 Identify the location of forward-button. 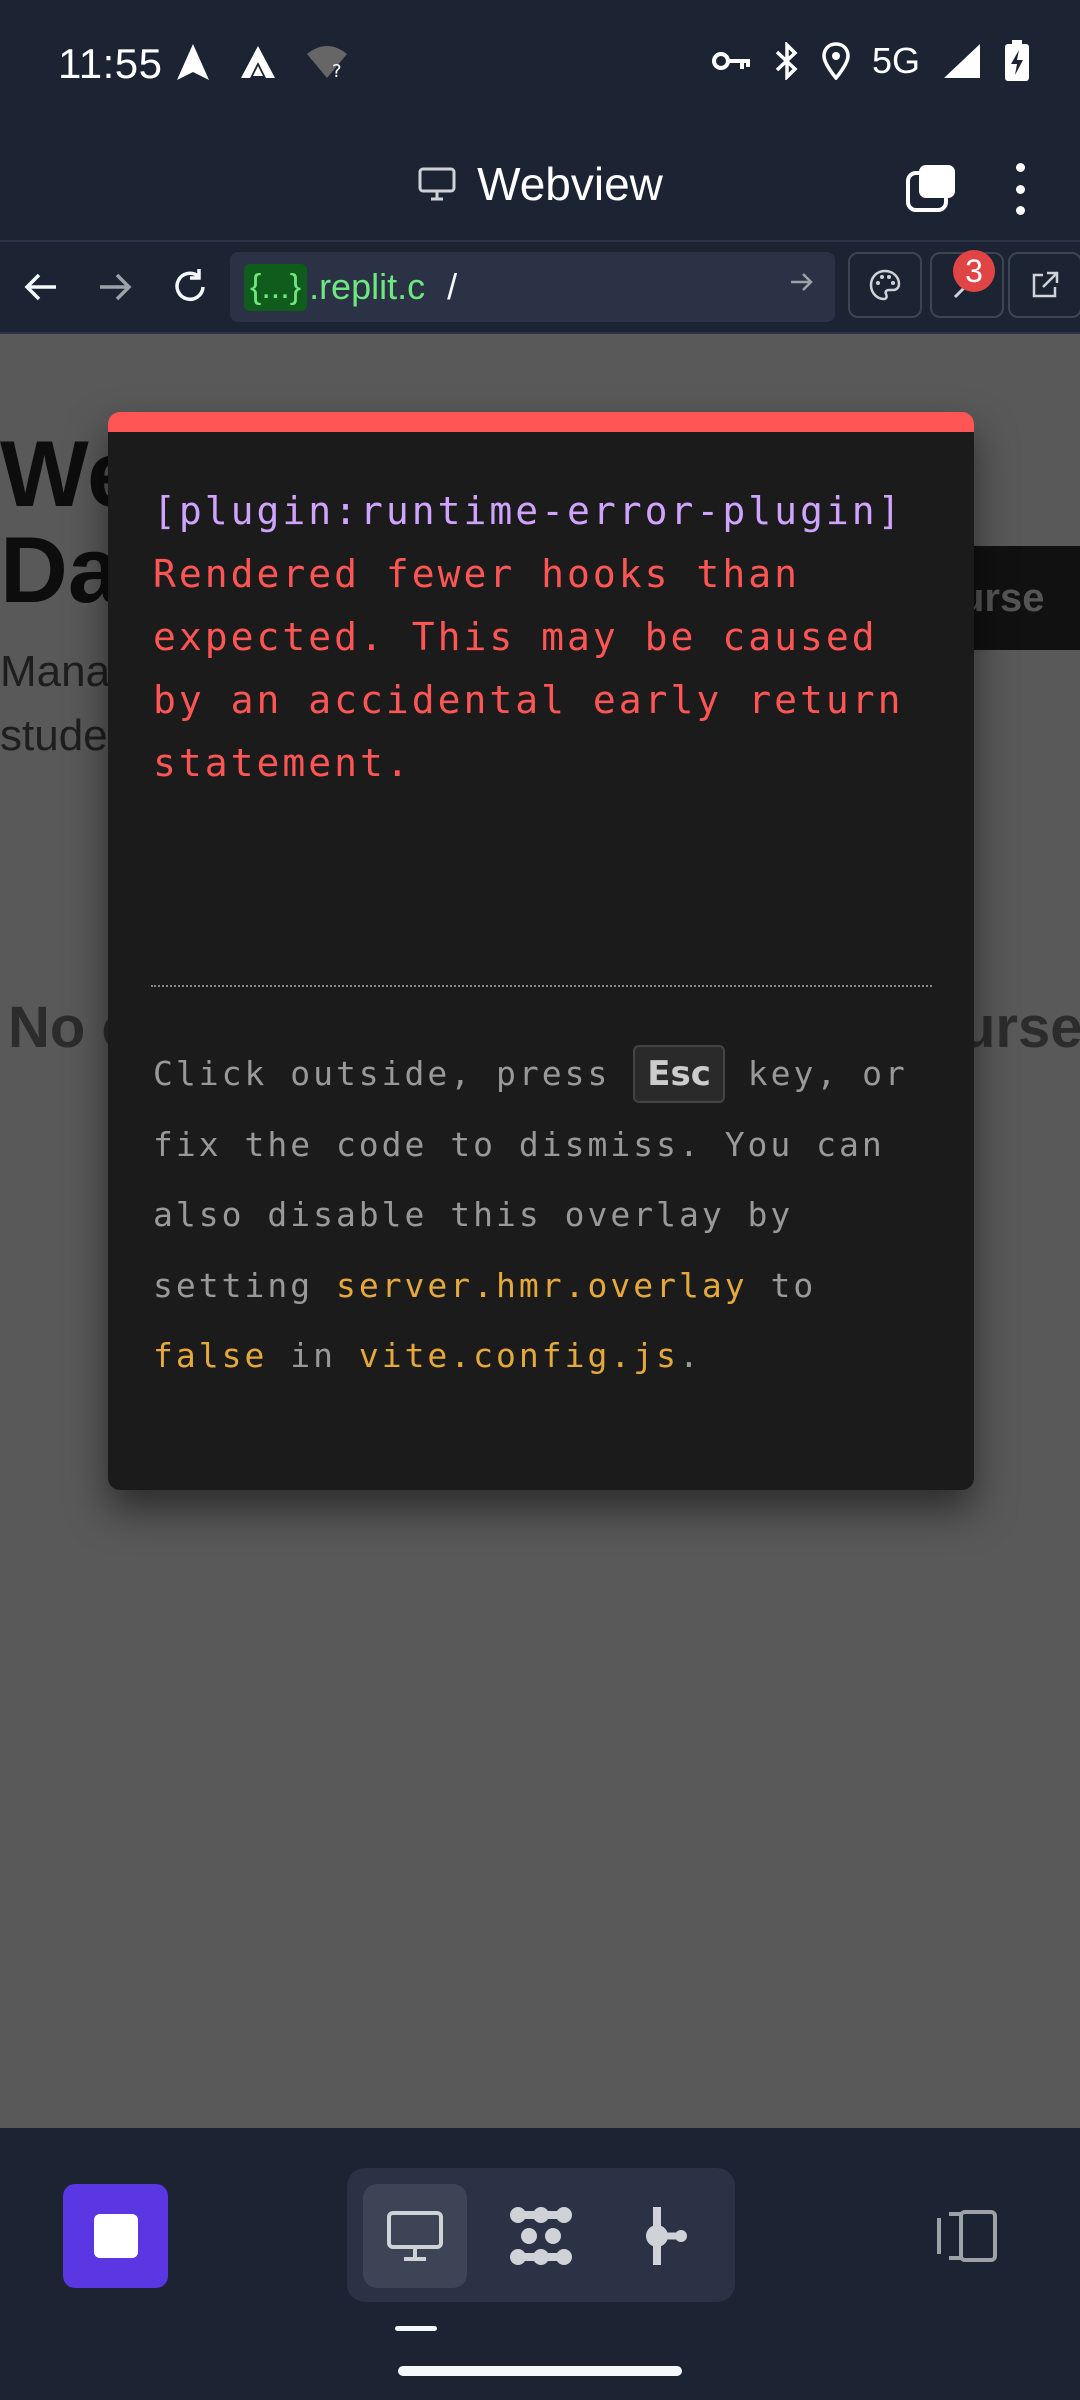
(115, 287).